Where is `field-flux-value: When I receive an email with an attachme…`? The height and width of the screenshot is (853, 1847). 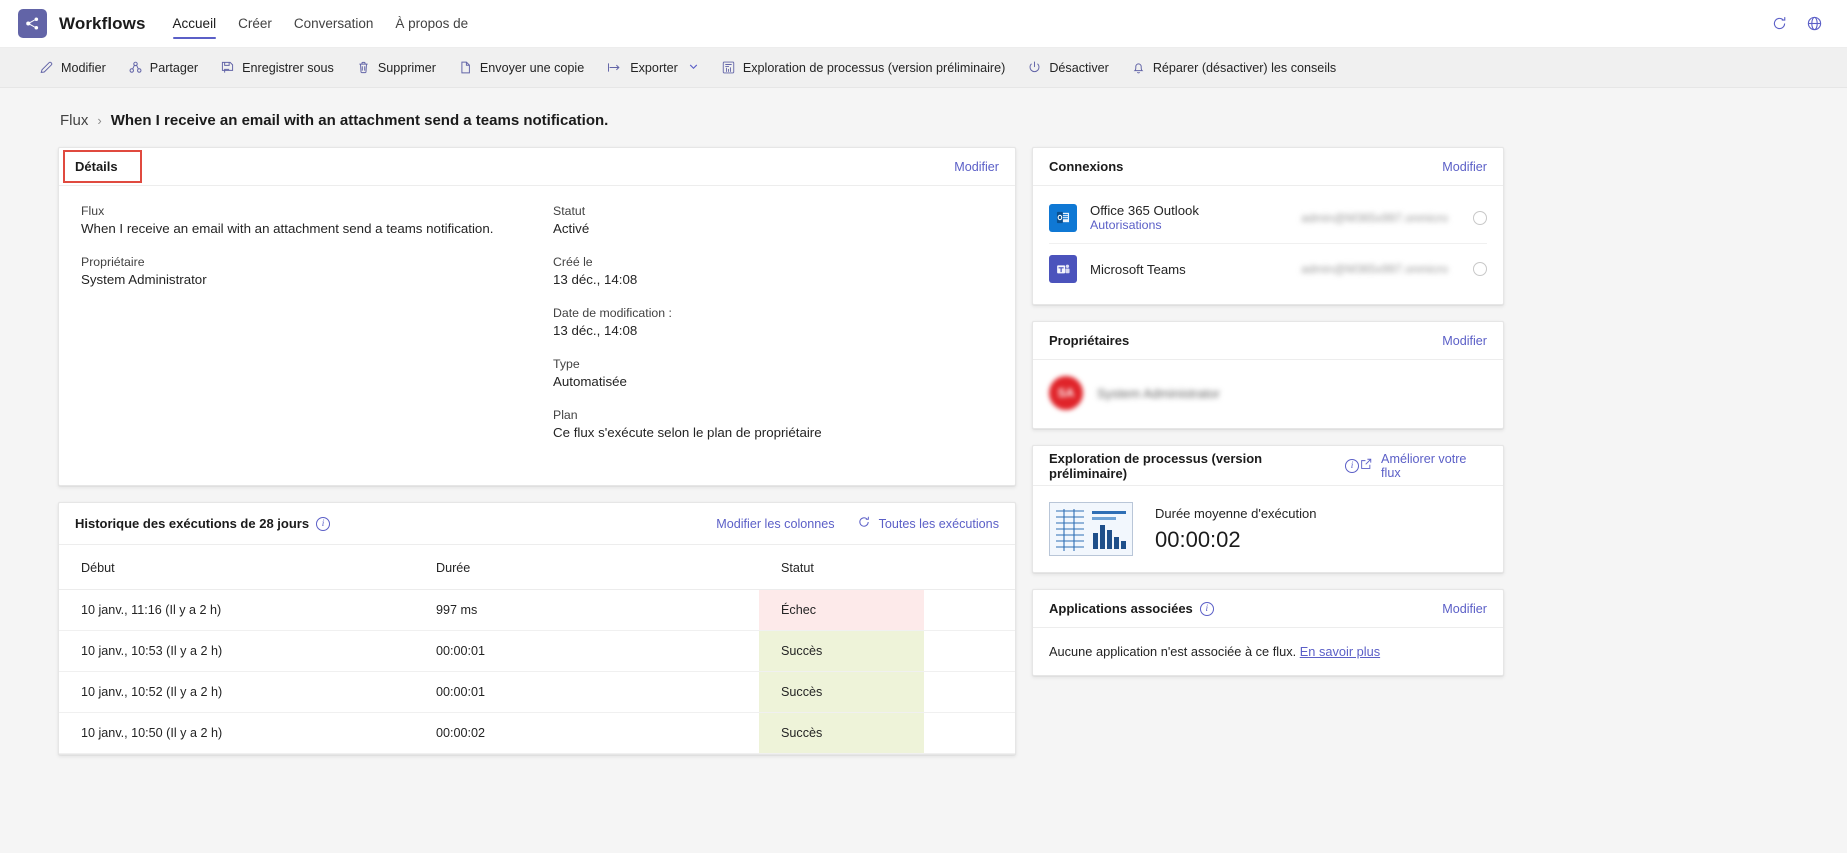 field-flux-value: When I receive an email with an attachme… is located at coordinates (287, 228).